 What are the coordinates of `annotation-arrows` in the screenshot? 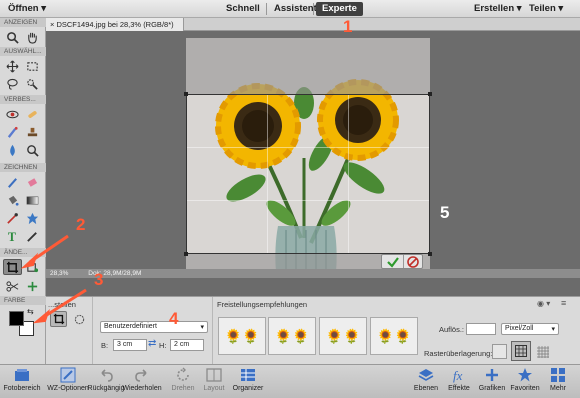 It's located at (53, 279).